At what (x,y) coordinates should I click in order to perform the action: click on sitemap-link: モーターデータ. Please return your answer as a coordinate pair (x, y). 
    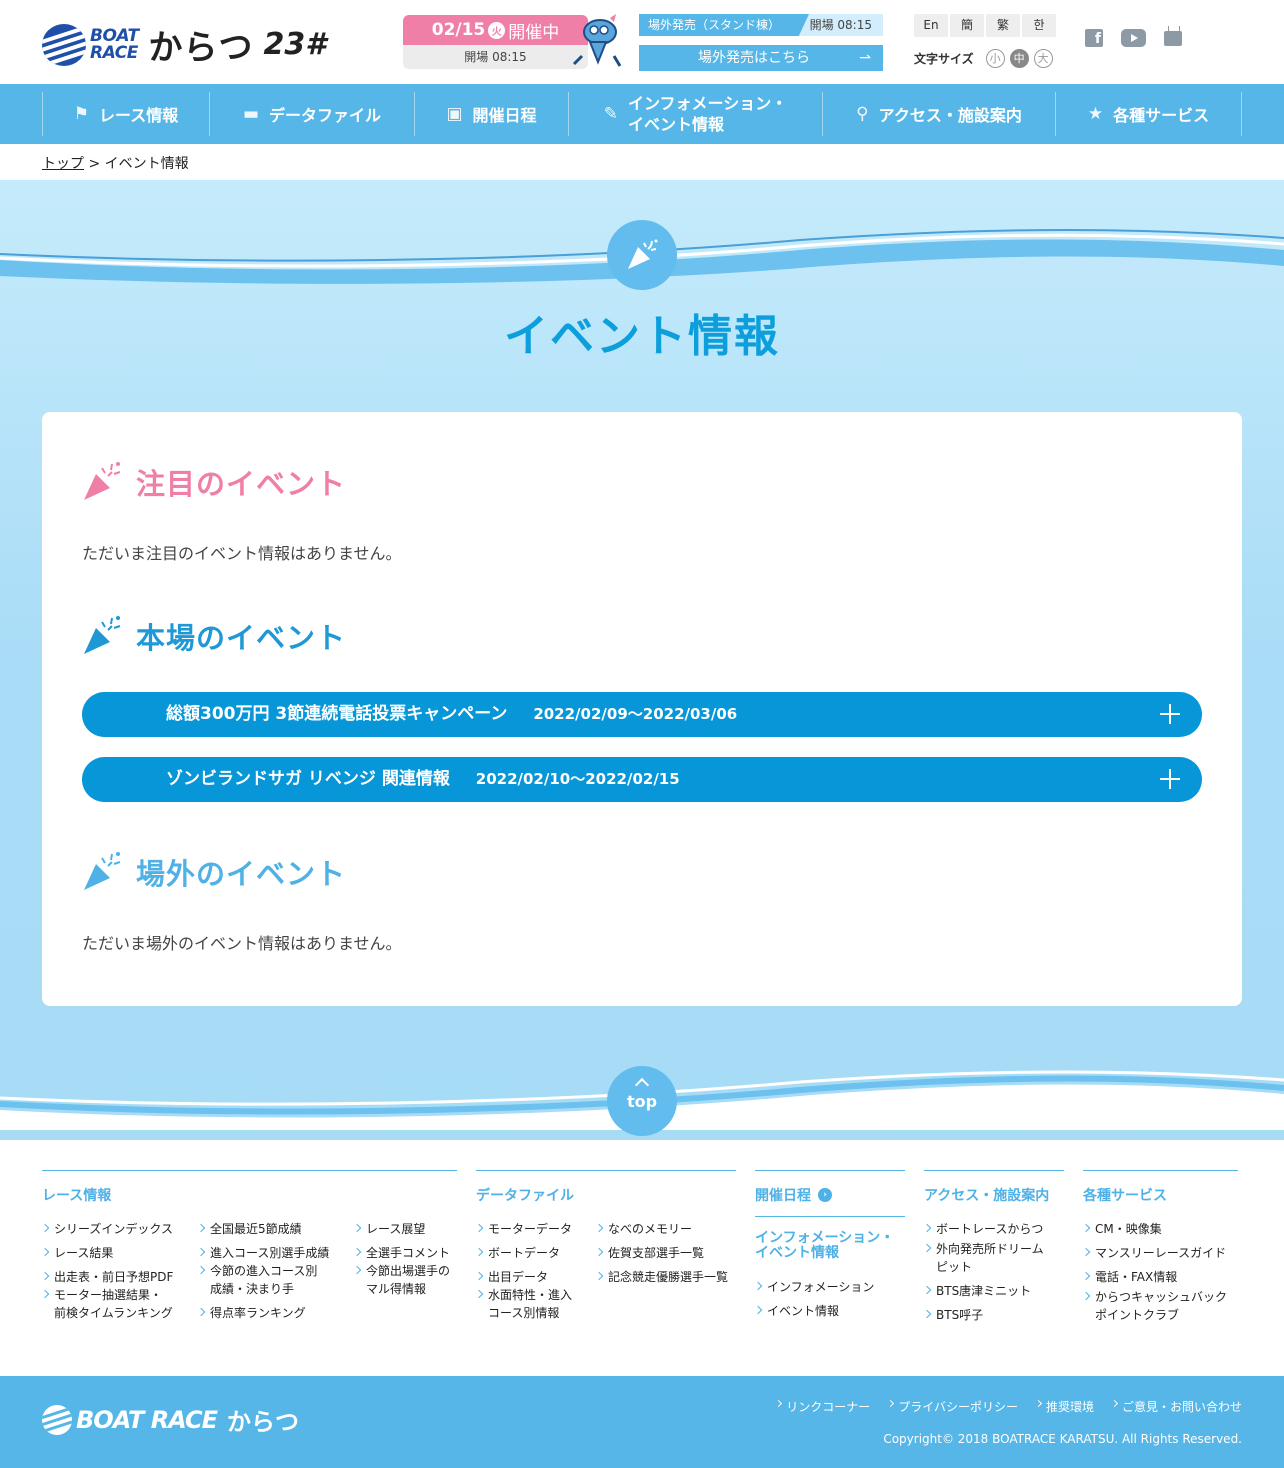
    Looking at the image, I should click on (533, 1229).